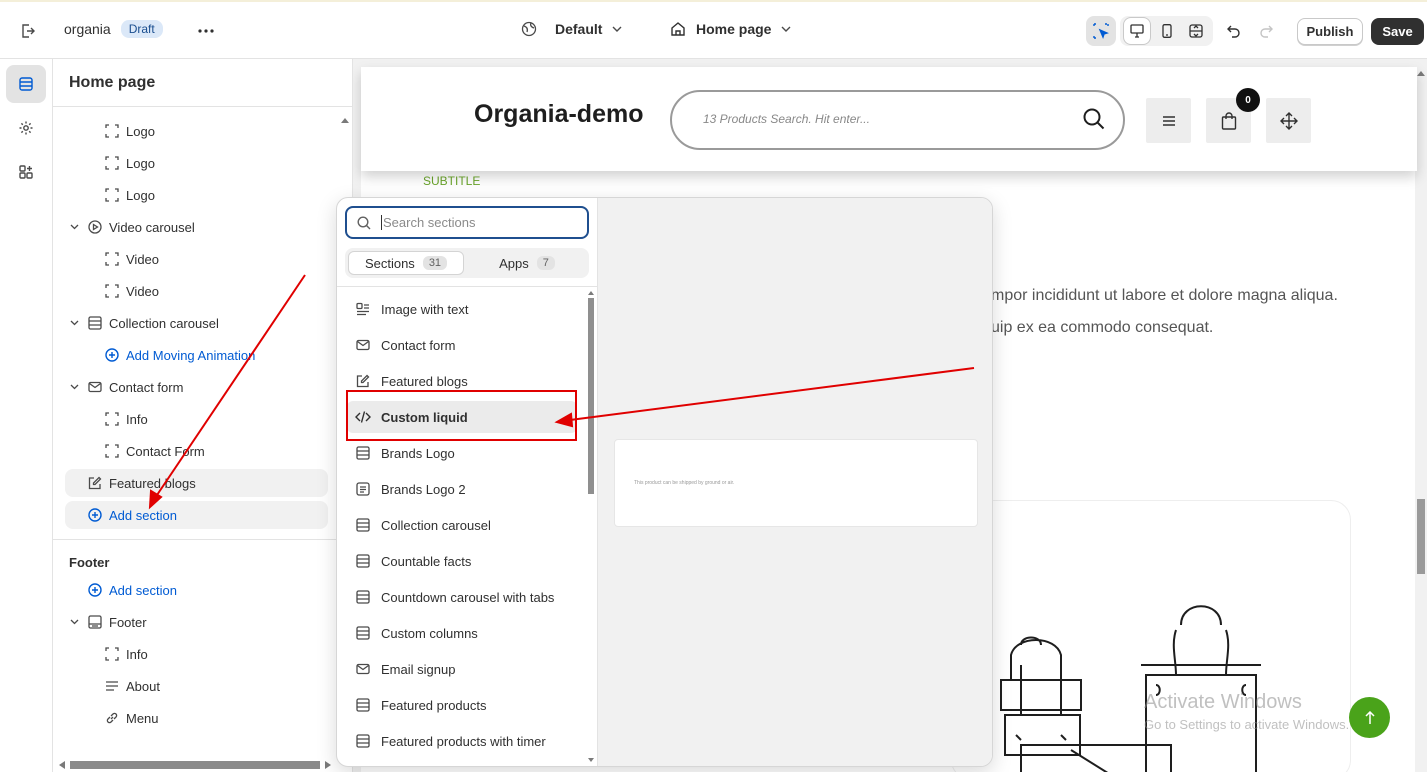  What do you see at coordinates (1196, 31) in the screenshot?
I see `fullscreen-view-button` at bounding box center [1196, 31].